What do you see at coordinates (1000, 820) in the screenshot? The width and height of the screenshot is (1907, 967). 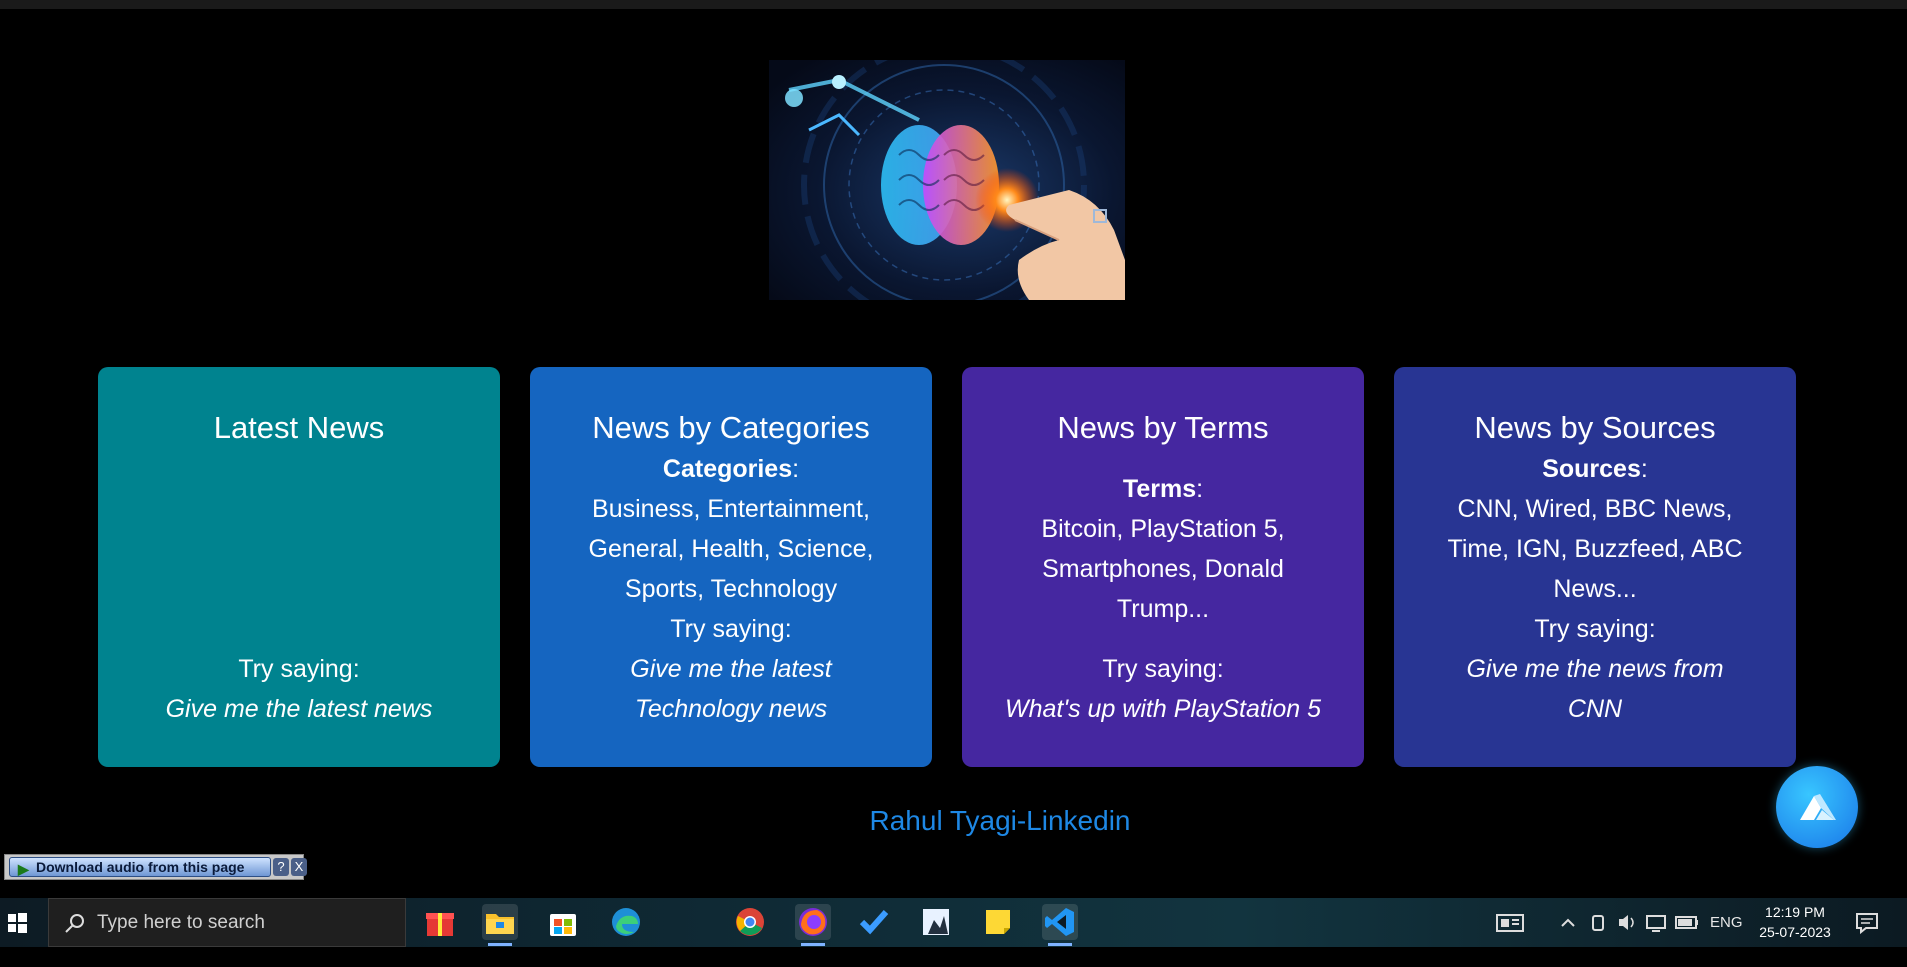 I see `linkedin-link: Rahul Tyagi-Linkedin` at bounding box center [1000, 820].